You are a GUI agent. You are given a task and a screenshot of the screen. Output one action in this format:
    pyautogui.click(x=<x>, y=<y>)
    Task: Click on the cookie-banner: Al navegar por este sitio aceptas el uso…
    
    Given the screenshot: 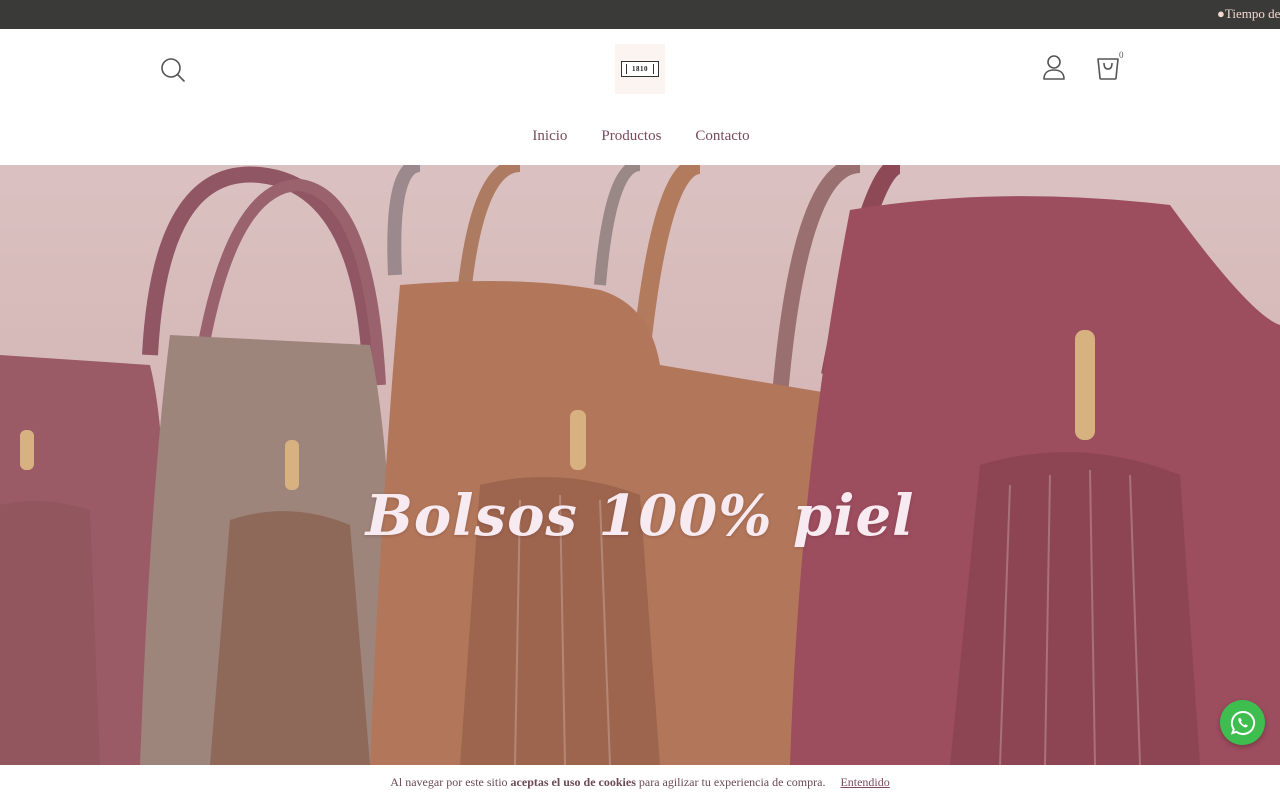 What is the action you would take?
    pyautogui.click(x=640, y=782)
    